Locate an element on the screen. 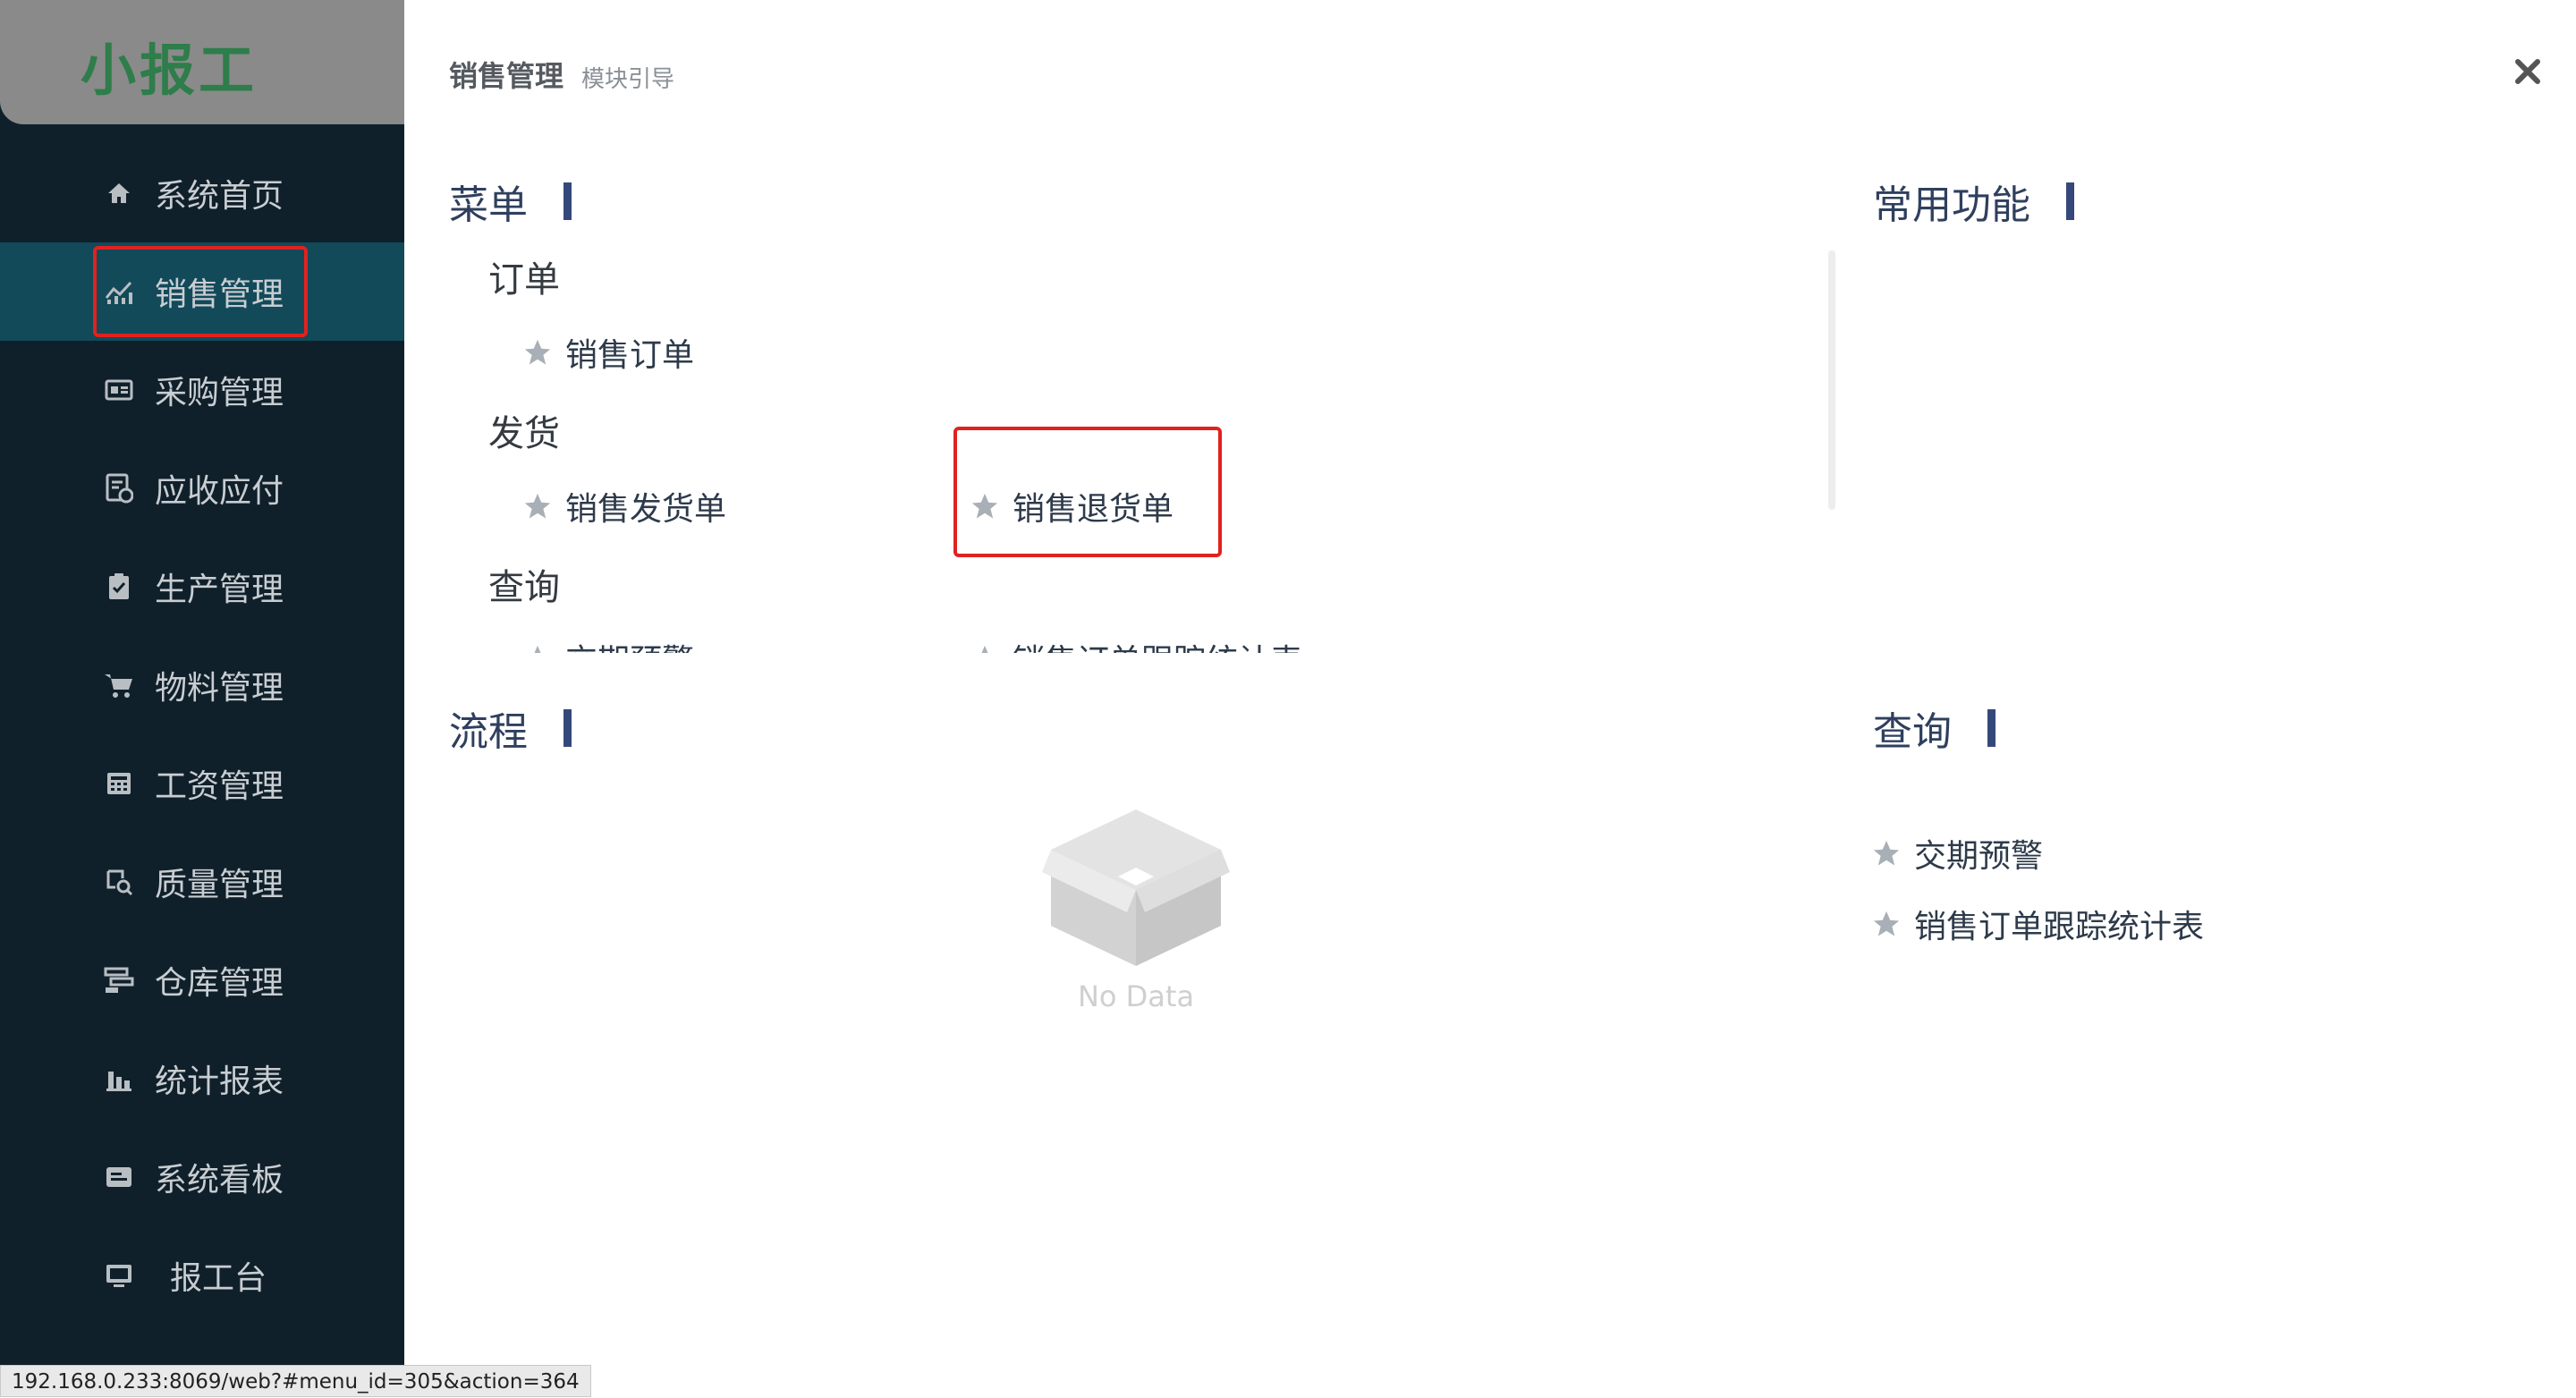 This screenshot has width=2576, height=1398. query-link-order-tracking: 销售订单跟踪统计表 is located at coordinates (2037, 924).